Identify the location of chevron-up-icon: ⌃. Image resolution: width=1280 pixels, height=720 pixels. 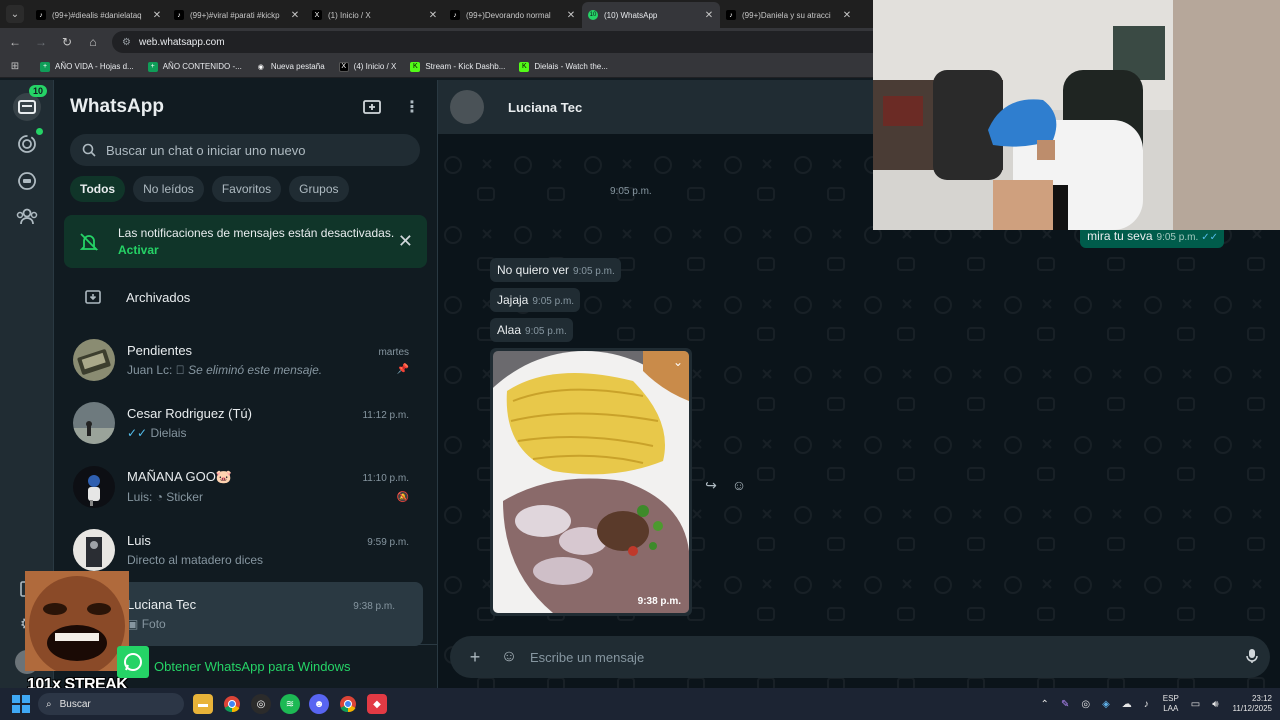
(1045, 704).